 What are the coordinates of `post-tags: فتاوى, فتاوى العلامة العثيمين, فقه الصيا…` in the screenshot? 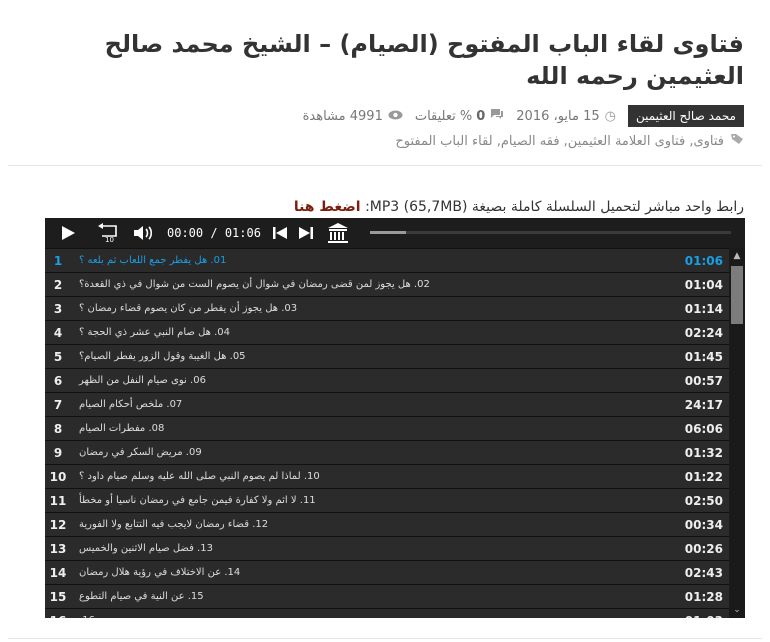 It's located at (569, 141).